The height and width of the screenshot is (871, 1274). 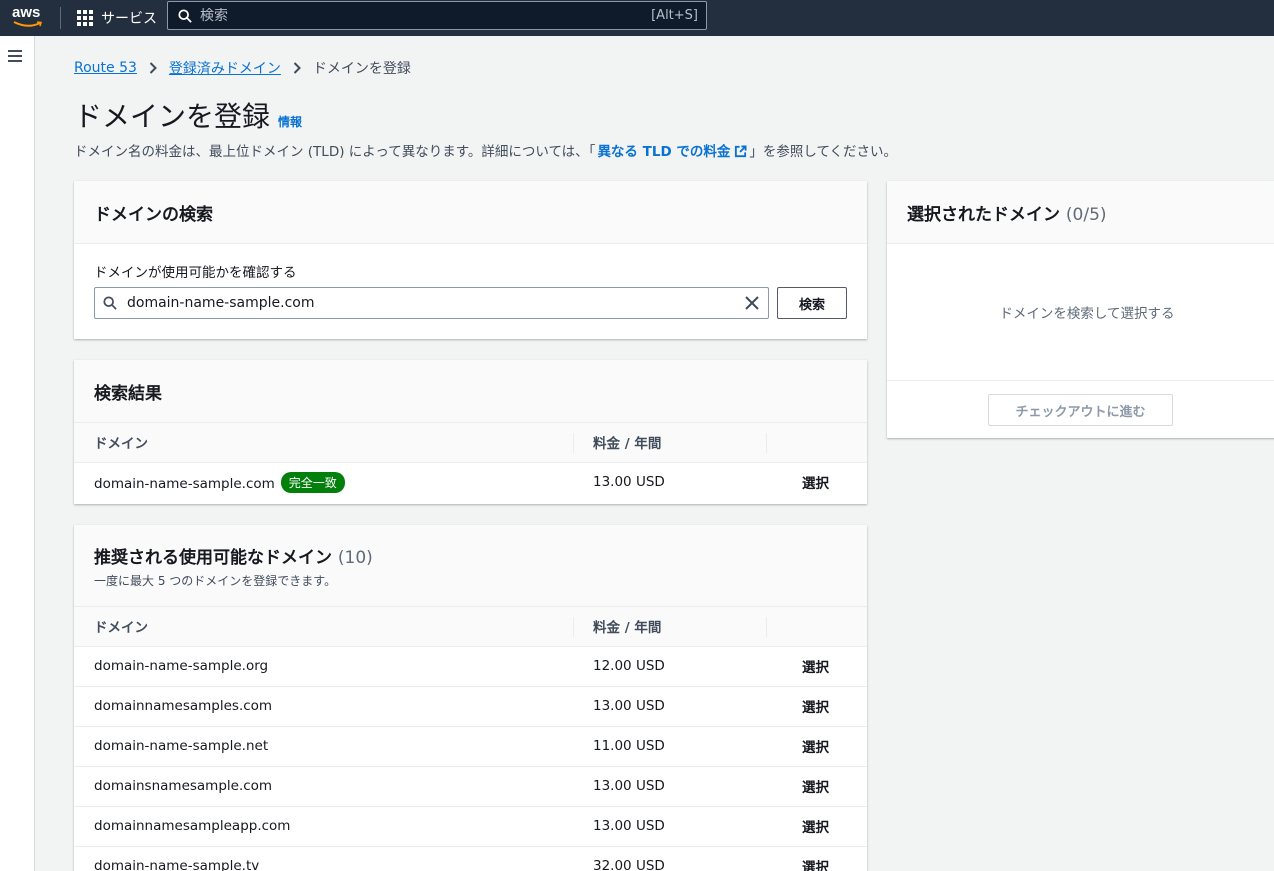 I want to click on table-row: domain-name-sample.com 完全一致 13.00 USD 選択, so click(x=470, y=482).